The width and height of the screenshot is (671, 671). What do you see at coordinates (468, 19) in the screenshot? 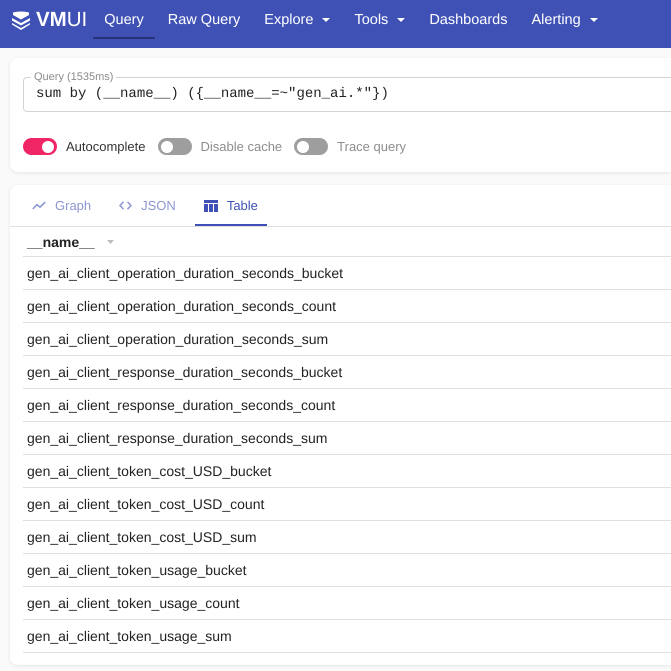
I see `nav-tab: Dashboards` at bounding box center [468, 19].